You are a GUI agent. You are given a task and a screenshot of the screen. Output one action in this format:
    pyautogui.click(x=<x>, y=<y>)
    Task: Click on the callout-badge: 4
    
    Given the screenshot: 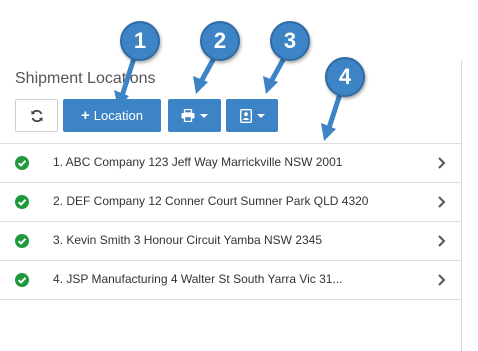 What is the action you would take?
    pyautogui.click(x=345, y=77)
    